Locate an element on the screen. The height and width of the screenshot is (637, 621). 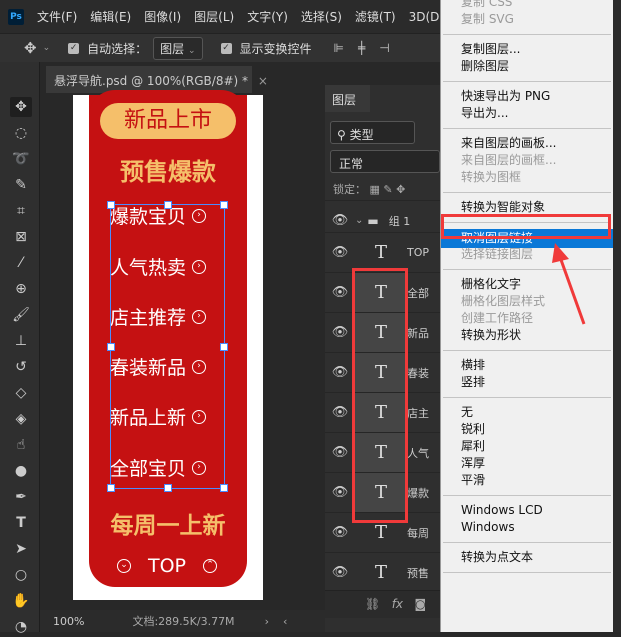
ellipse-tool-icon: ○ is located at coordinates (21, 575).